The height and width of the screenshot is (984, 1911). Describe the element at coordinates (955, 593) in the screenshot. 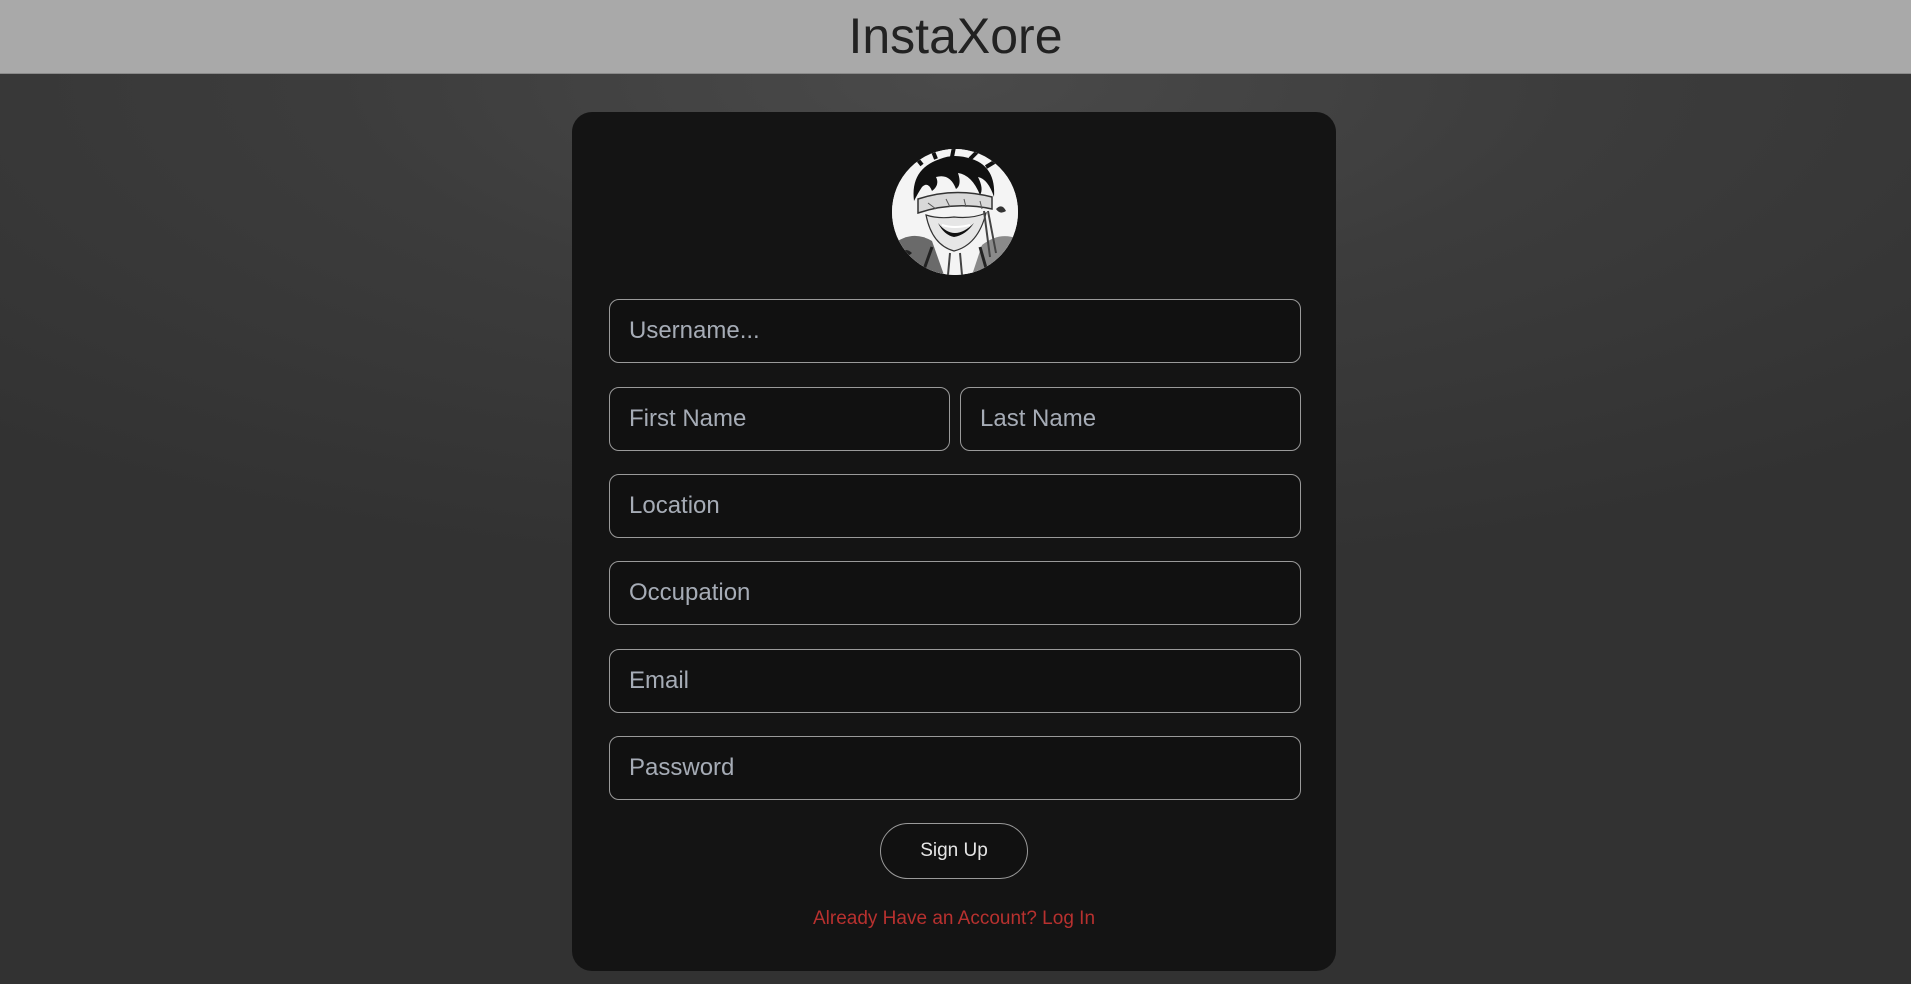

I see `occupation-input` at that location.